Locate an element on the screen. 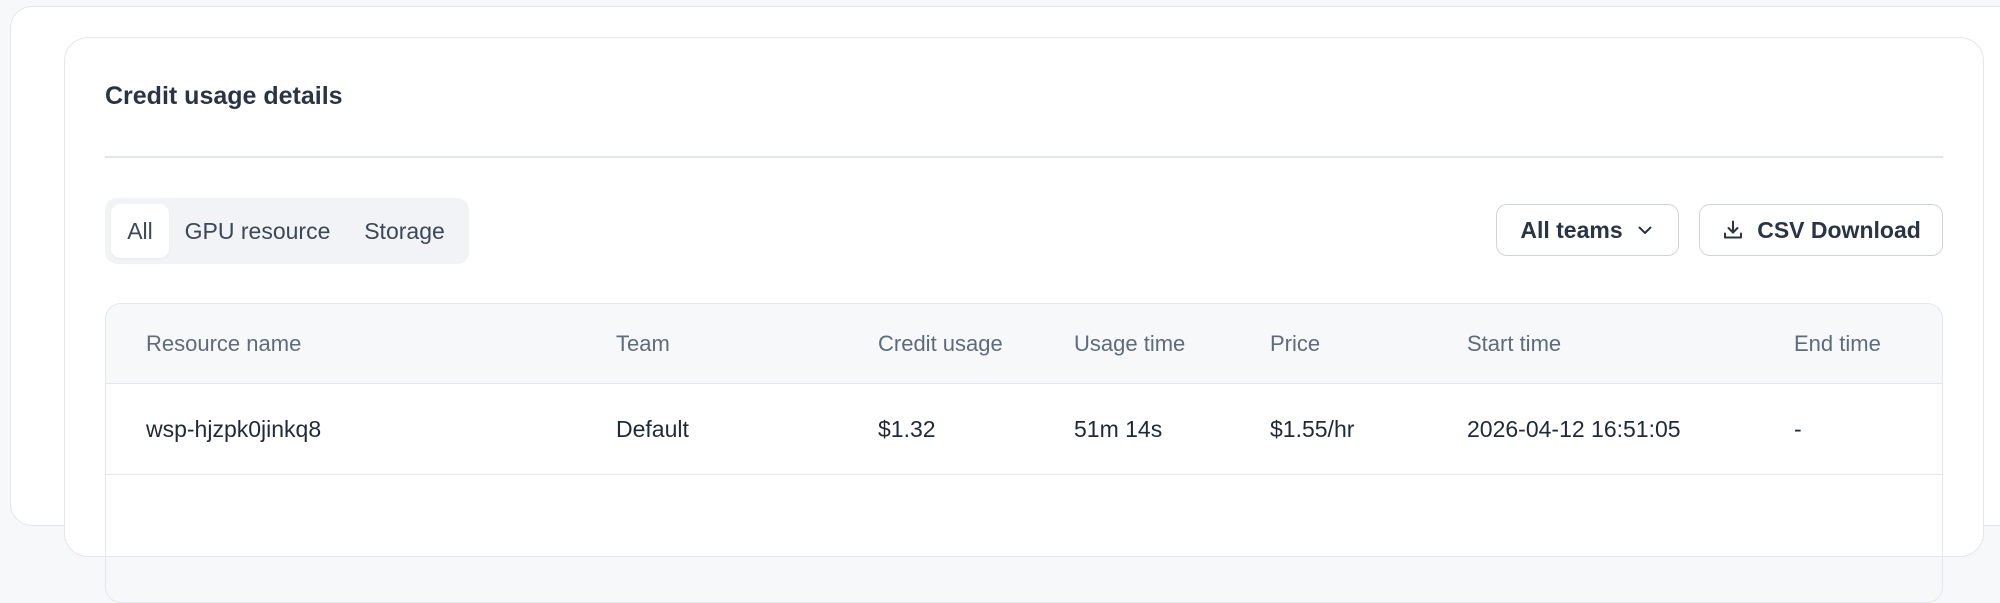  team-select-dropdown: All teams is located at coordinates (1587, 230).